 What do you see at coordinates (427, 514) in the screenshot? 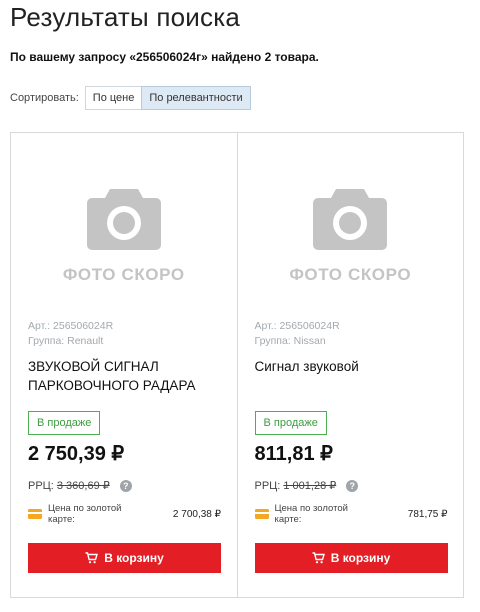
I see `gold-card-price: 781,75 ₽` at bounding box center [427, 514].